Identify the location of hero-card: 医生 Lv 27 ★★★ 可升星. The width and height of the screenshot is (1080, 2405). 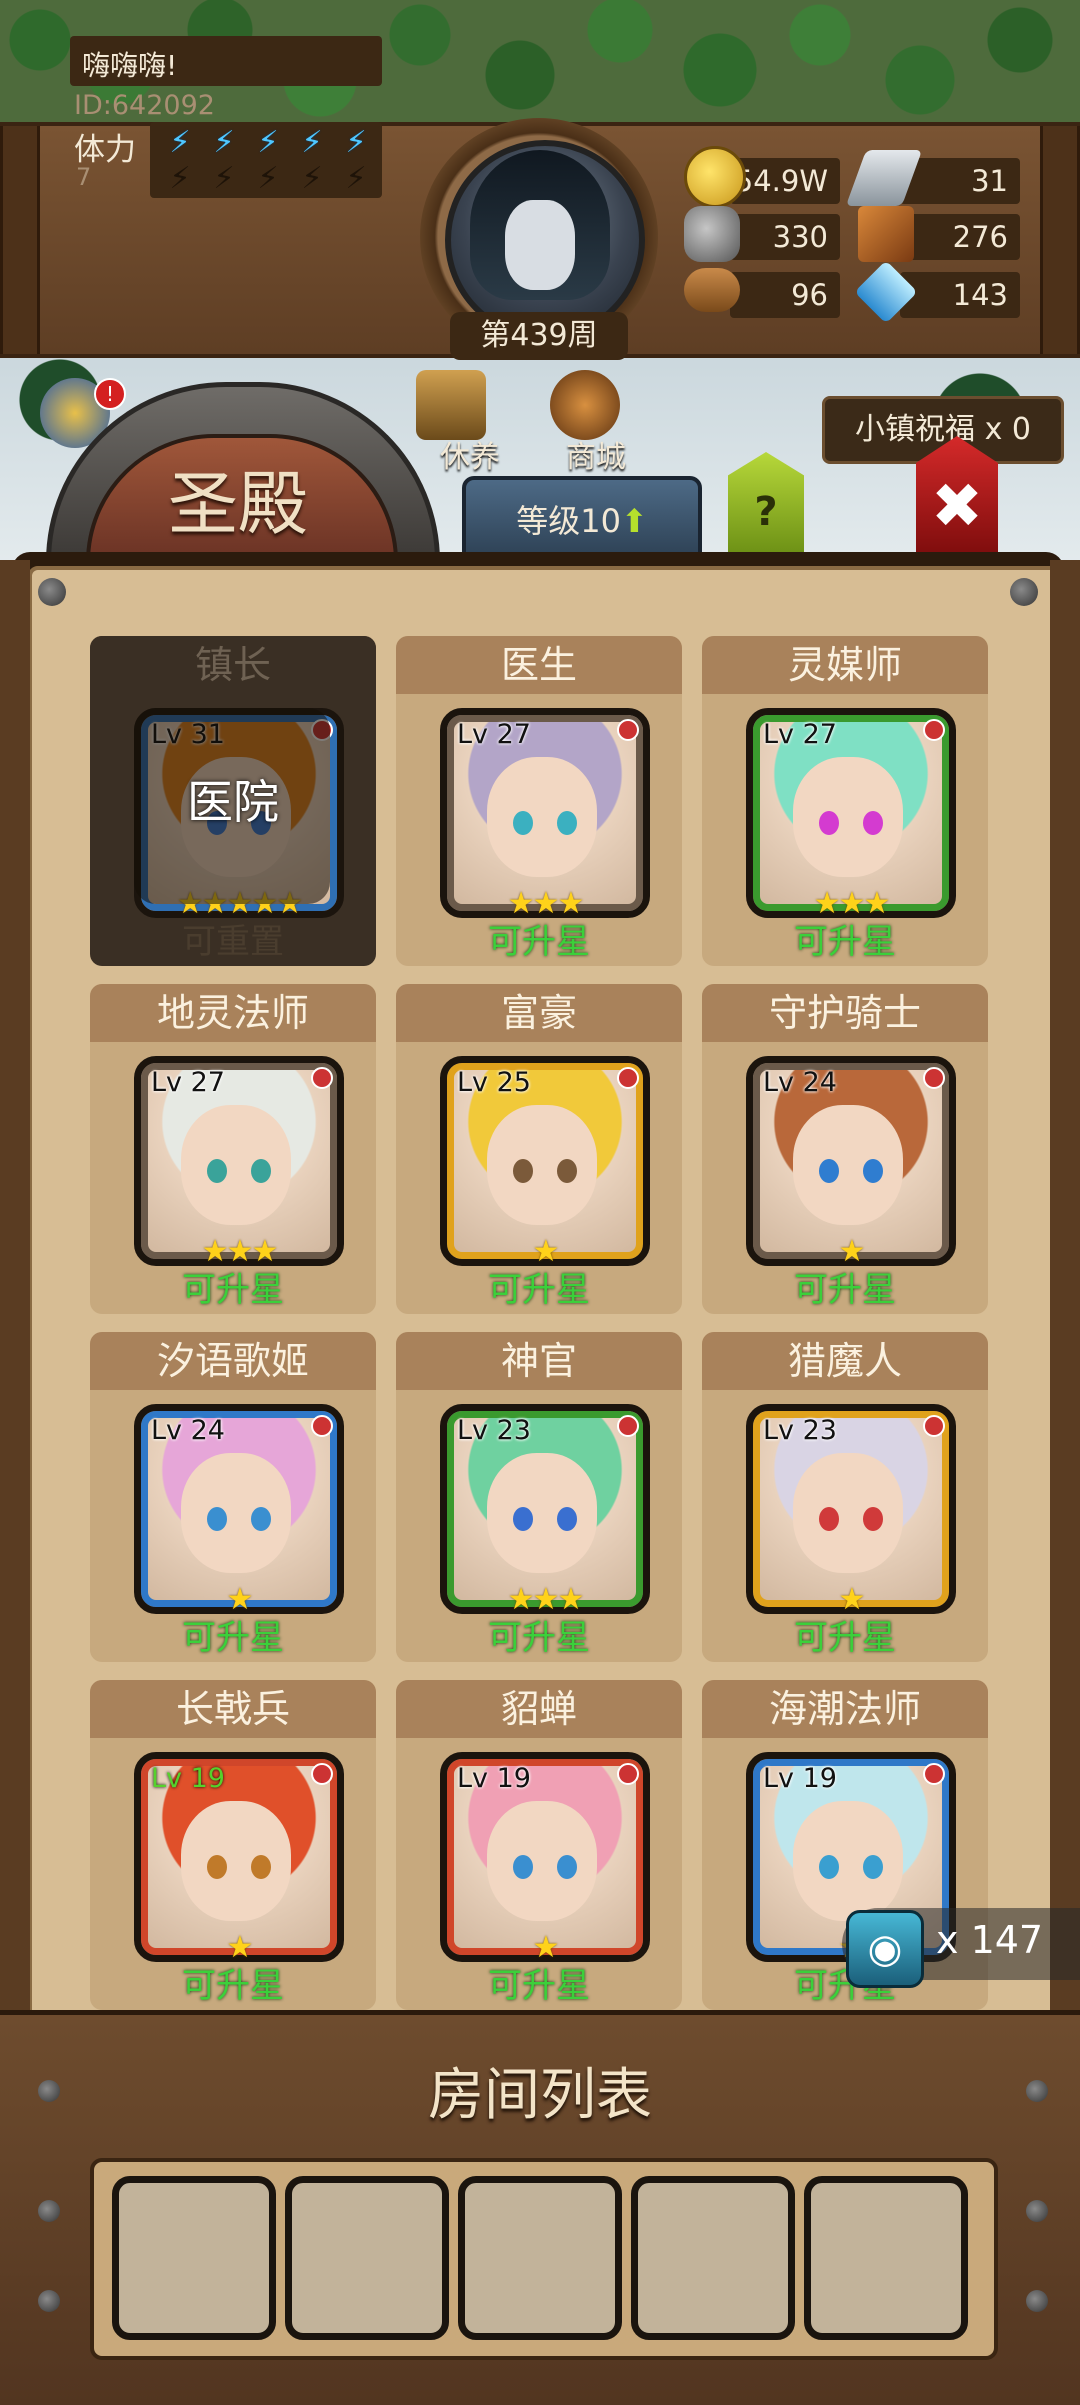
(539, 801).